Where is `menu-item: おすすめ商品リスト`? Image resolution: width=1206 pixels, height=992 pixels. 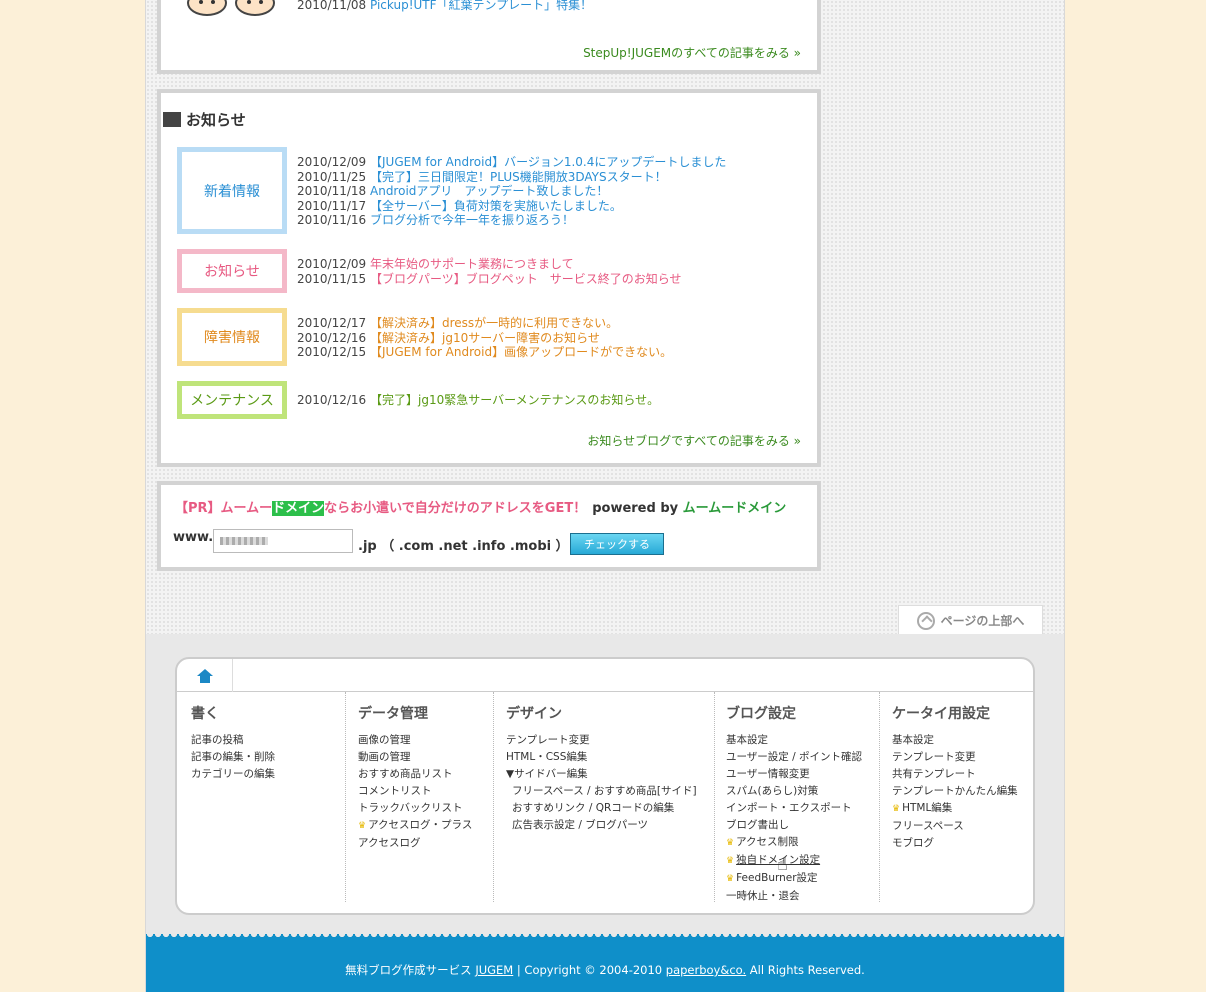 menu-item: おすすめ商品リスト is located at coordinates (415, 774).